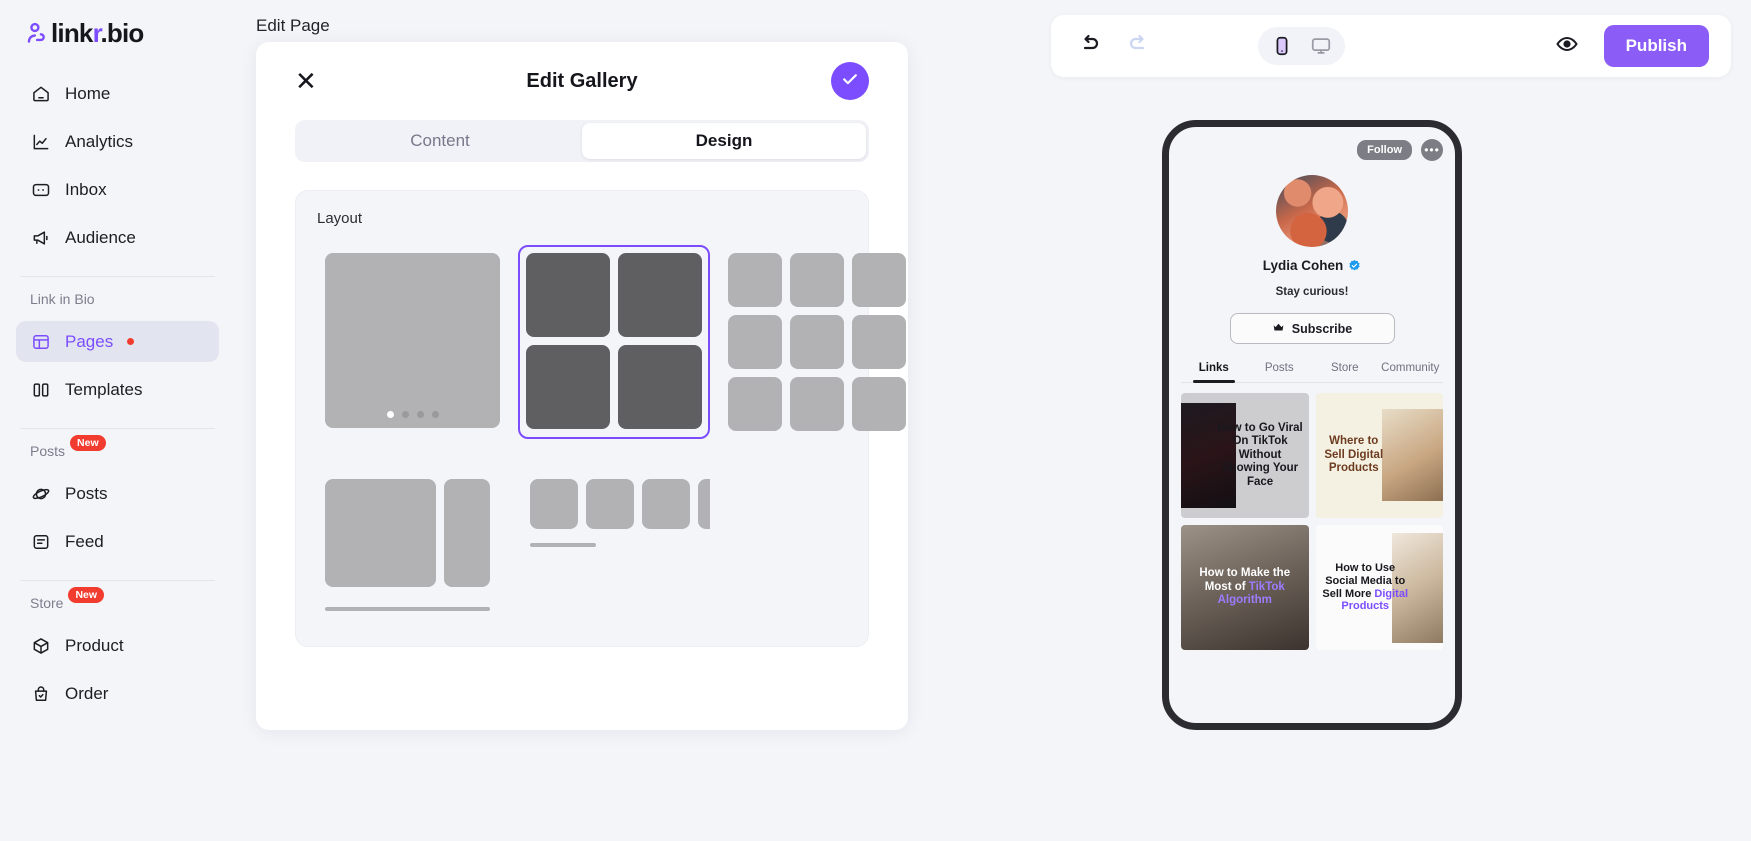  What do you see at coordinates (40, 389) in the screenshot?
I see `columns-icon` at bounding box center [40, 389].